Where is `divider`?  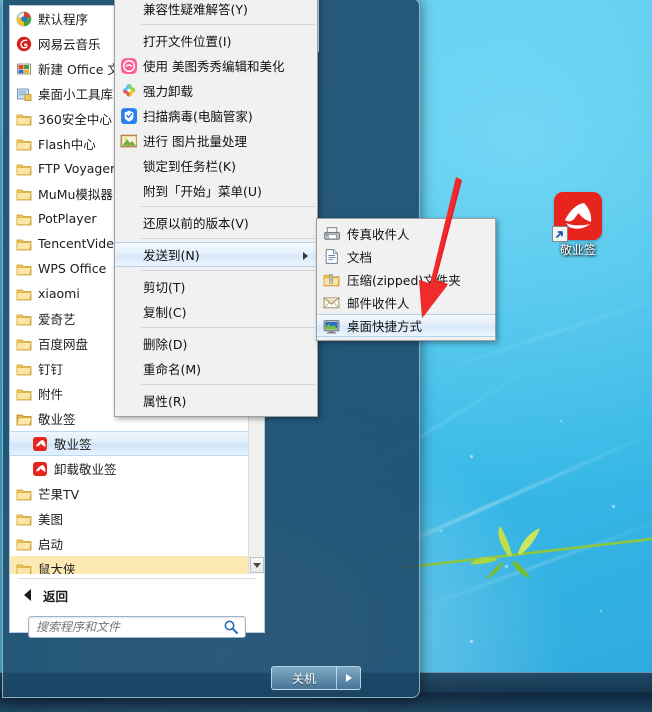
divider is located at coordinates (137, 578).